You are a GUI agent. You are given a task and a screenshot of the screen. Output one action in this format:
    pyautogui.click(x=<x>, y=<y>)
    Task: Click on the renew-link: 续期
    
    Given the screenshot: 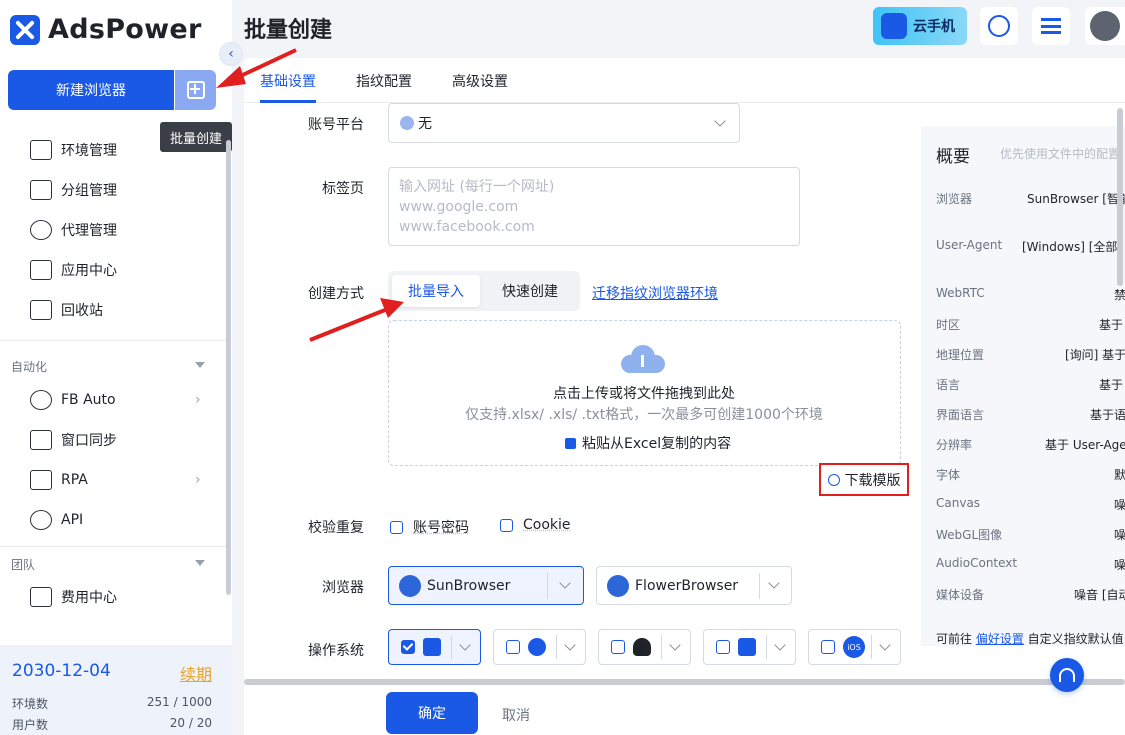 What is the action you would take?
    pyautogui.click(x=196, y=673)
    